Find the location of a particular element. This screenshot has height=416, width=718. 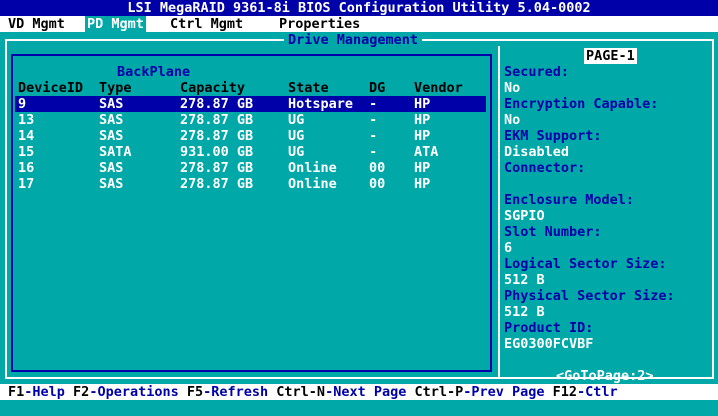

cell-type: SATA is located at coordinates (115, 152).